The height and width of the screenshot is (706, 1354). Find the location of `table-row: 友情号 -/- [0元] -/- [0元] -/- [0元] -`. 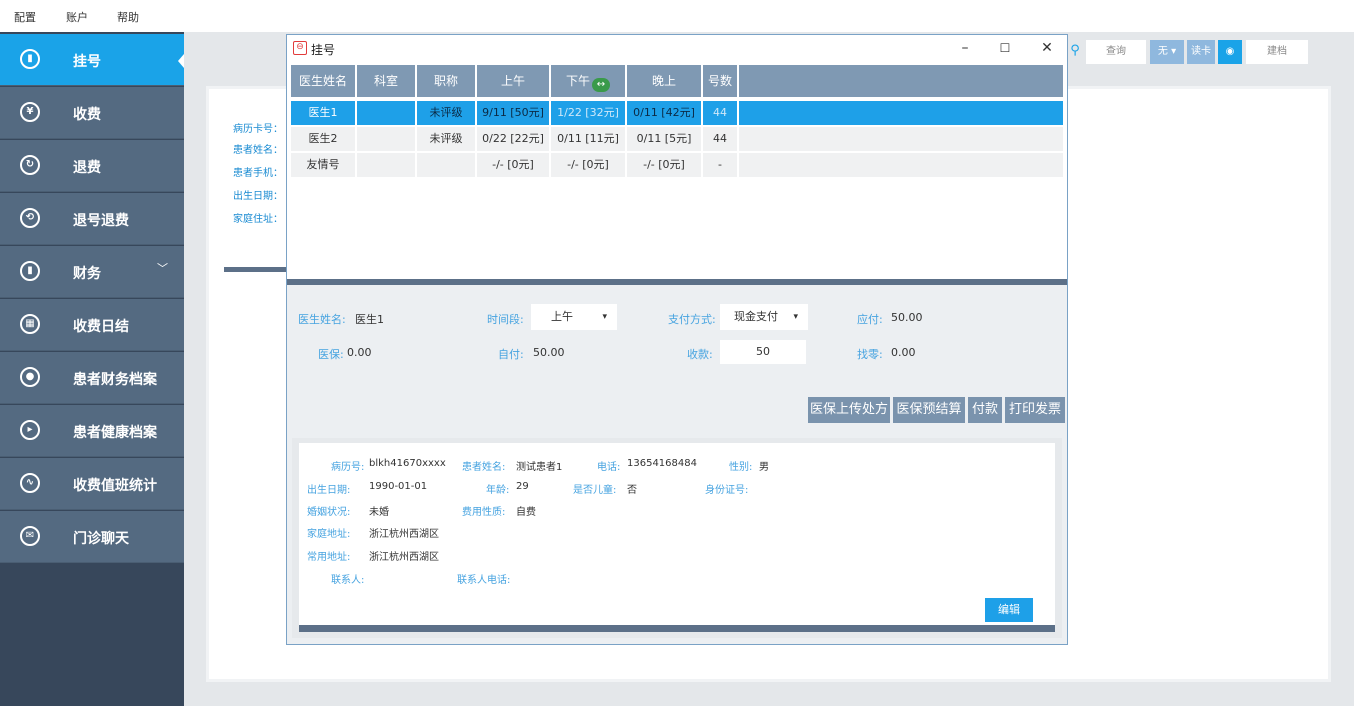

table-row: 友情号 -/- [0元] -/- [0元] -/- [0元] - is located at coordinates (677, 165).